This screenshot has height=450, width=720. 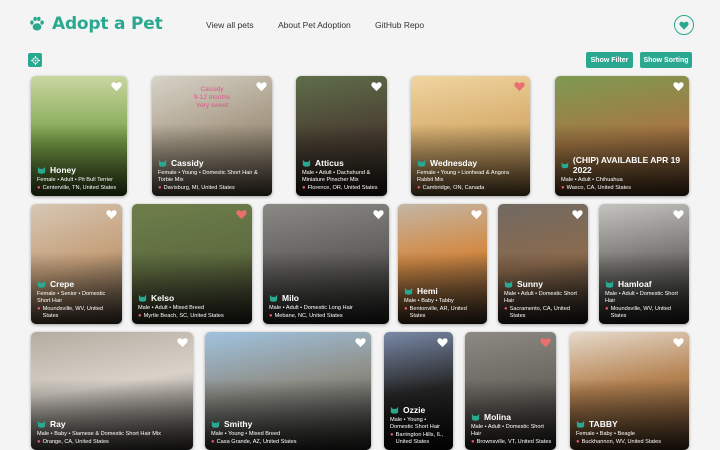 I want to click on pet-location-text: Wasco, CA, United States, so click(x=599, y=188).